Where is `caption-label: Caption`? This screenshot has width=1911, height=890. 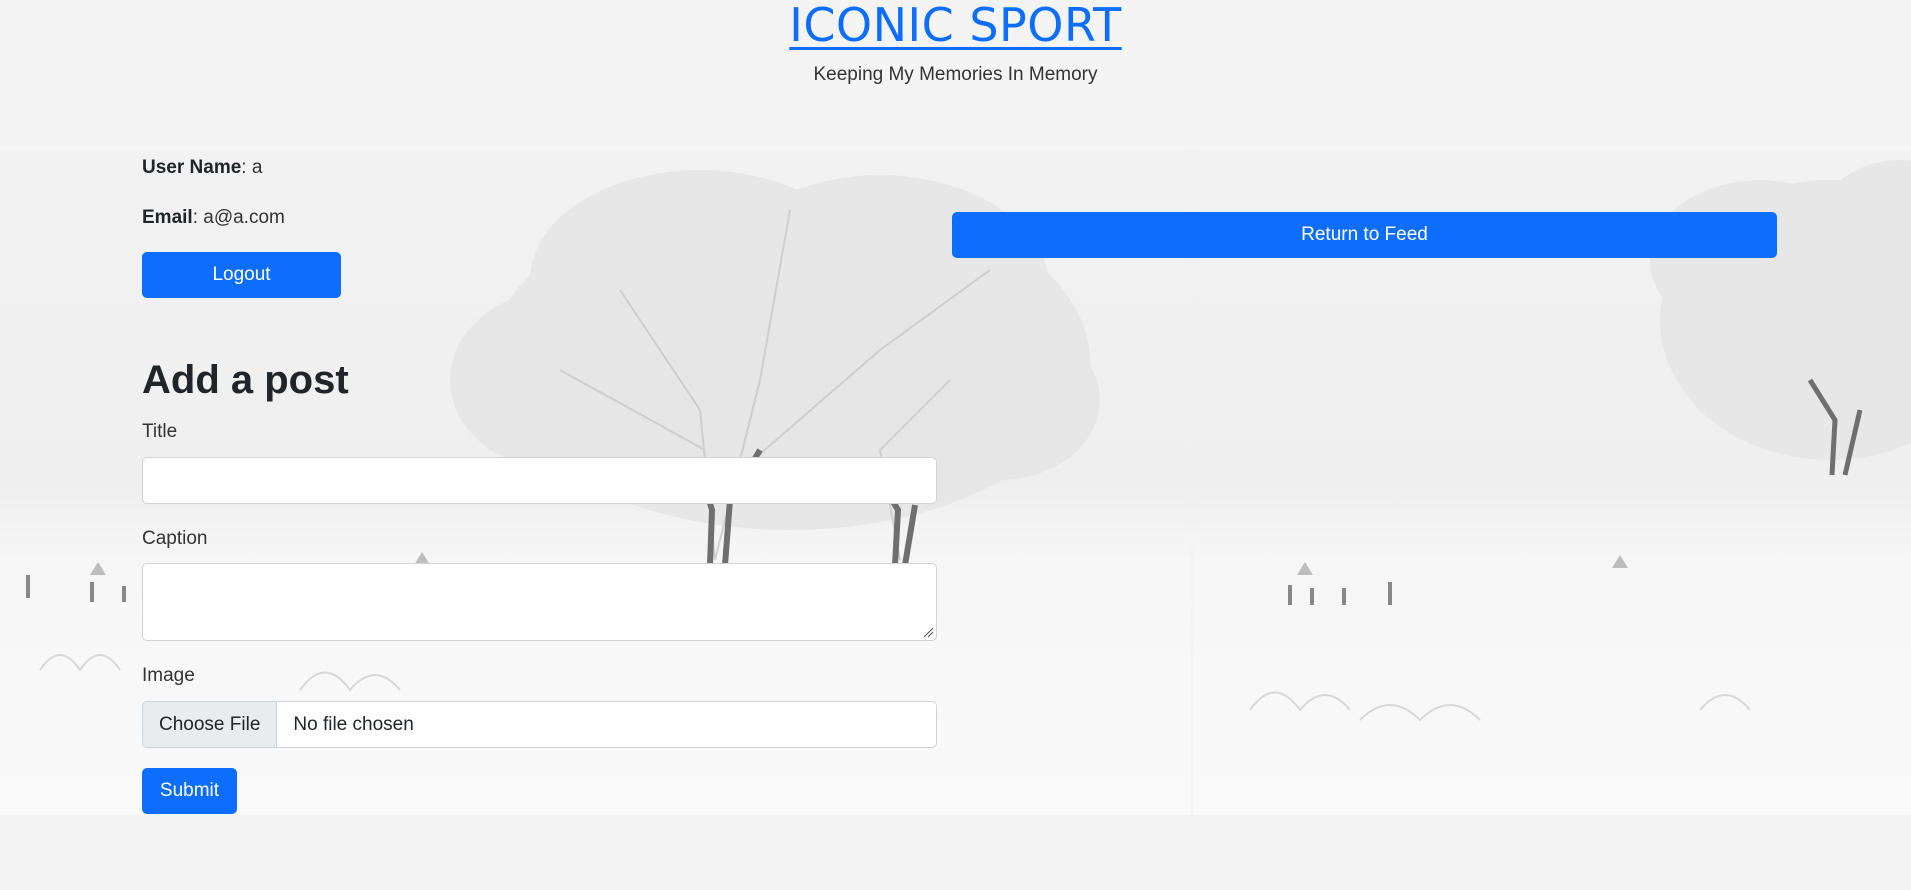
caption-label: Caption is located at coordinates (175, 538).